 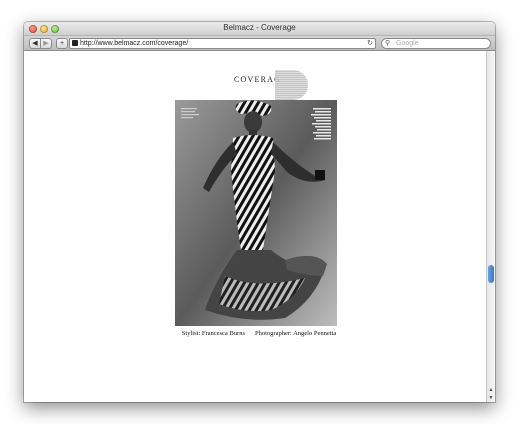 What do you see at coordinates (370, 43) in the screenshot?
I see `reload-icon: ↻` at bounding box center [370, 43].